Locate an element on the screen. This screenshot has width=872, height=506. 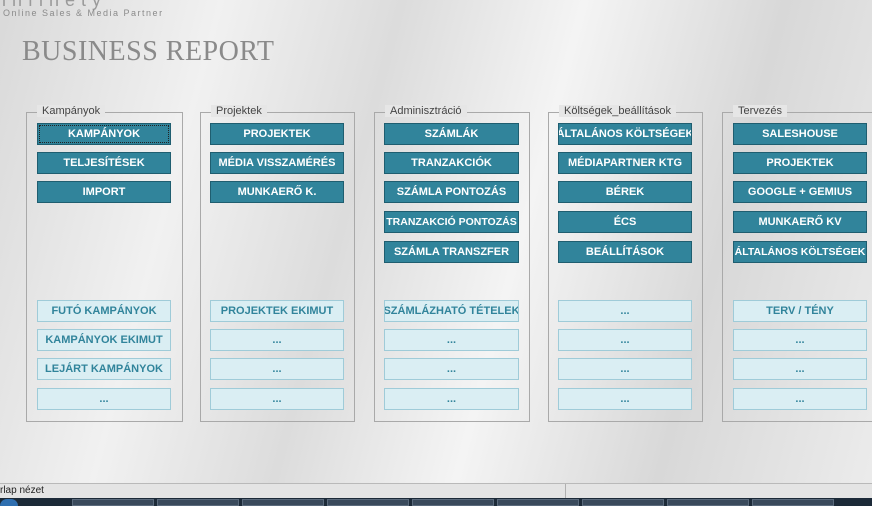
altalanos-koltsegek-button: ÁLTALÁNOS KÖLTSÉGEK is located at coordinates (625, 134).